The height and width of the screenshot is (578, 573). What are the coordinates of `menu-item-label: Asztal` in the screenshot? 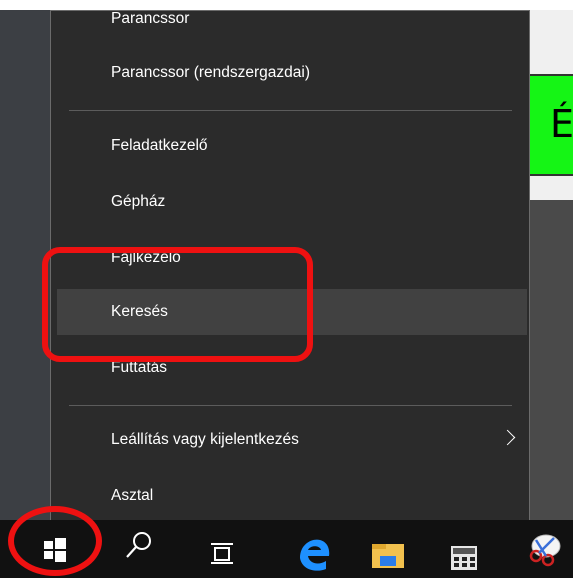 It's located at (132, 495).